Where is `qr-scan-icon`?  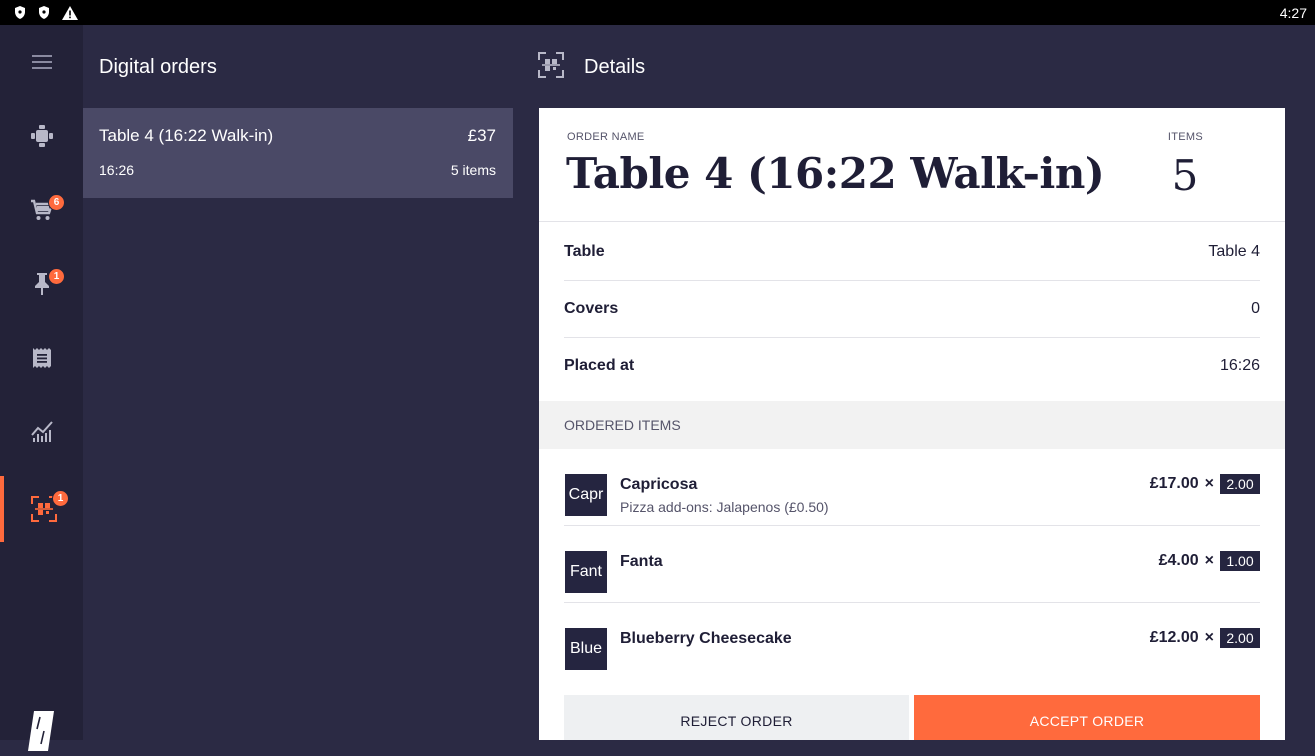 qr-scan-icon is located at coordinates (551, 67).